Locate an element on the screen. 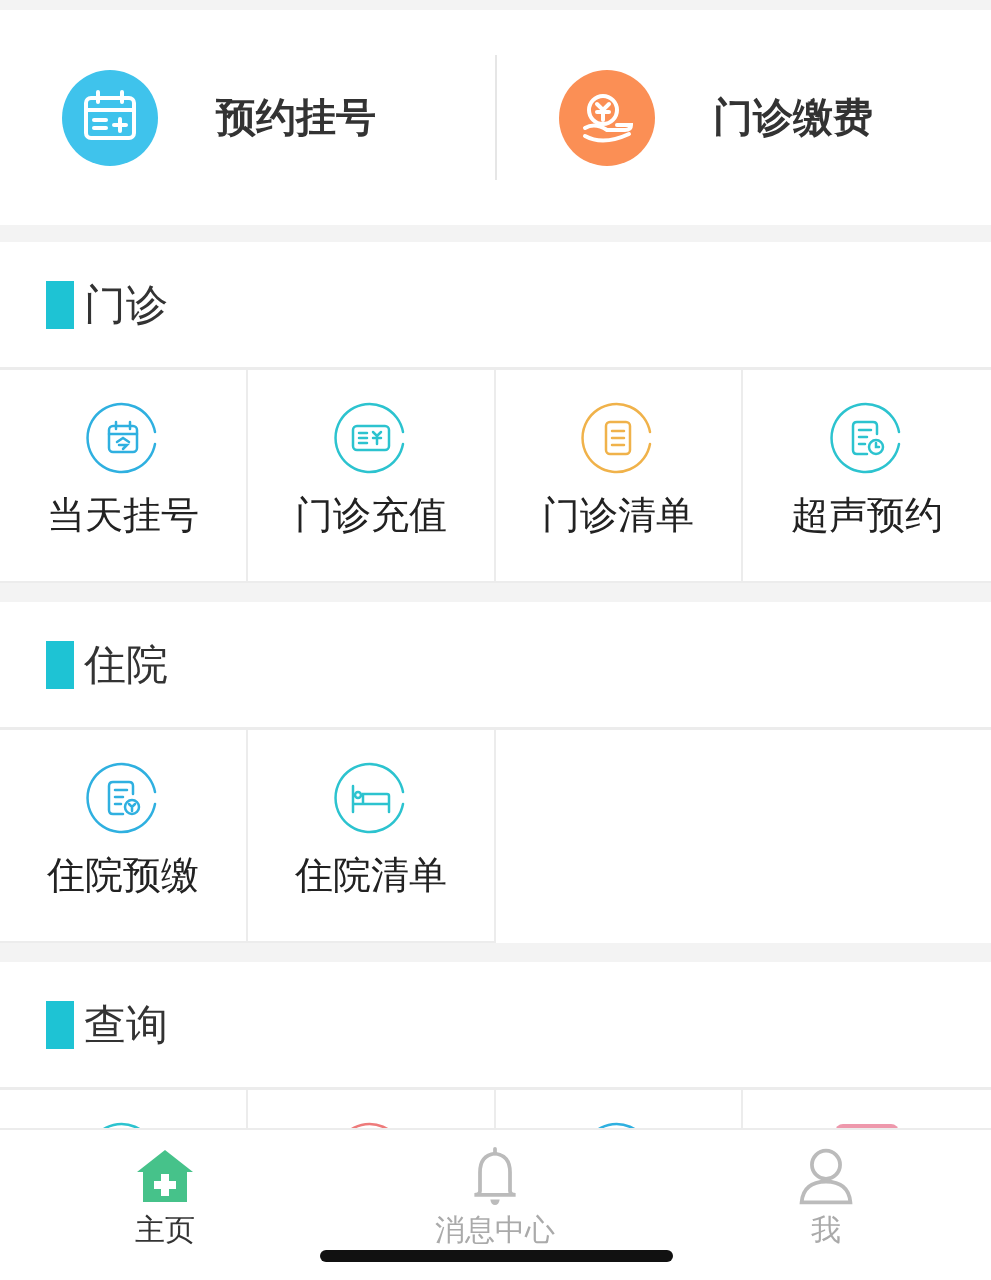 The width and height of the screenshot is (991, 1280). menu-label: 住院清单 is located at coordinates (370, 875).